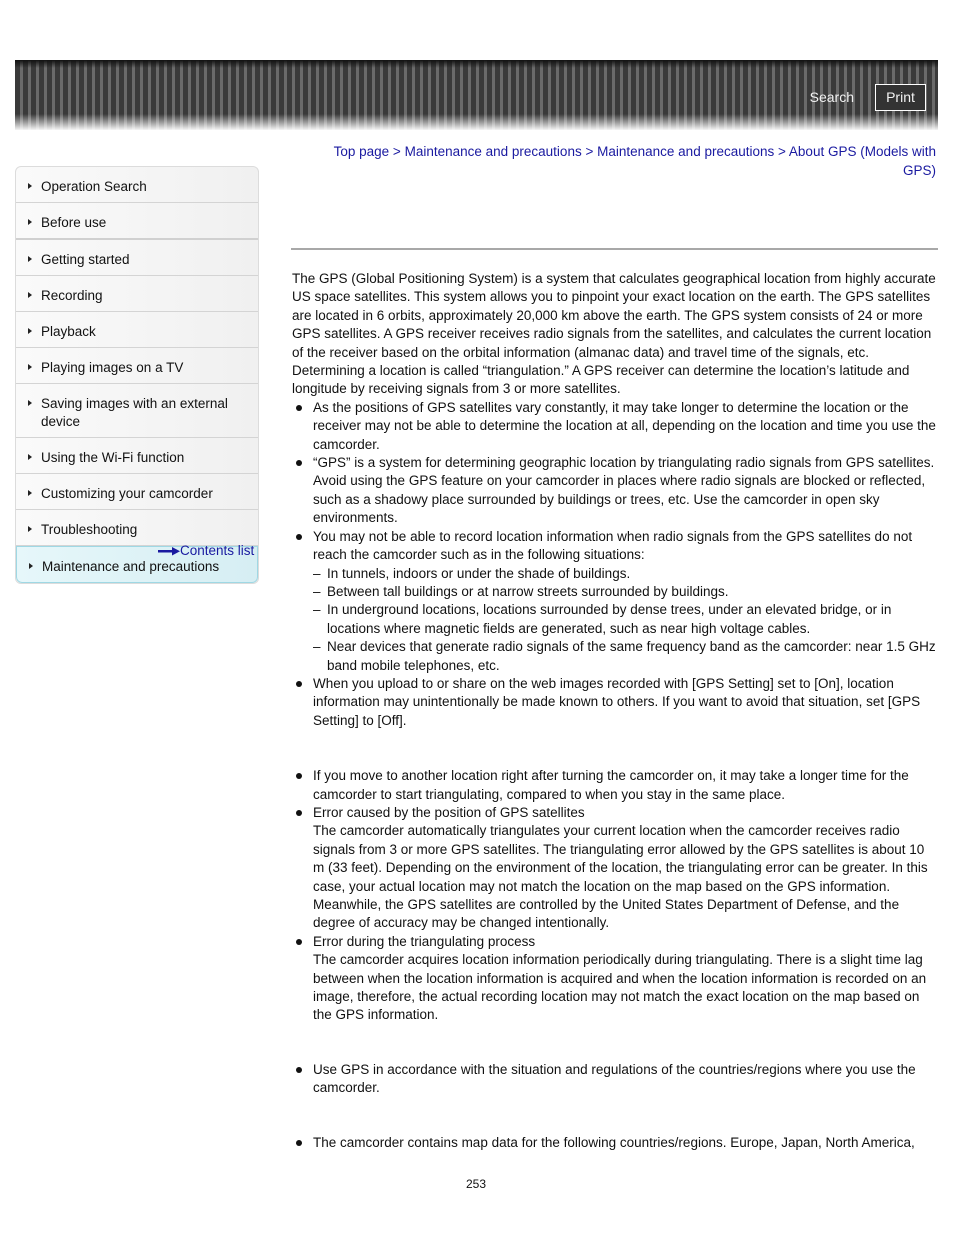 The width and height of the screenshot is (954, 1235). What do you see at coordinates (685, 151) in the screenshot?
I see `breadcrumb-maintenance-2: Maintenance and precautions` at bounding box center [685, 151].